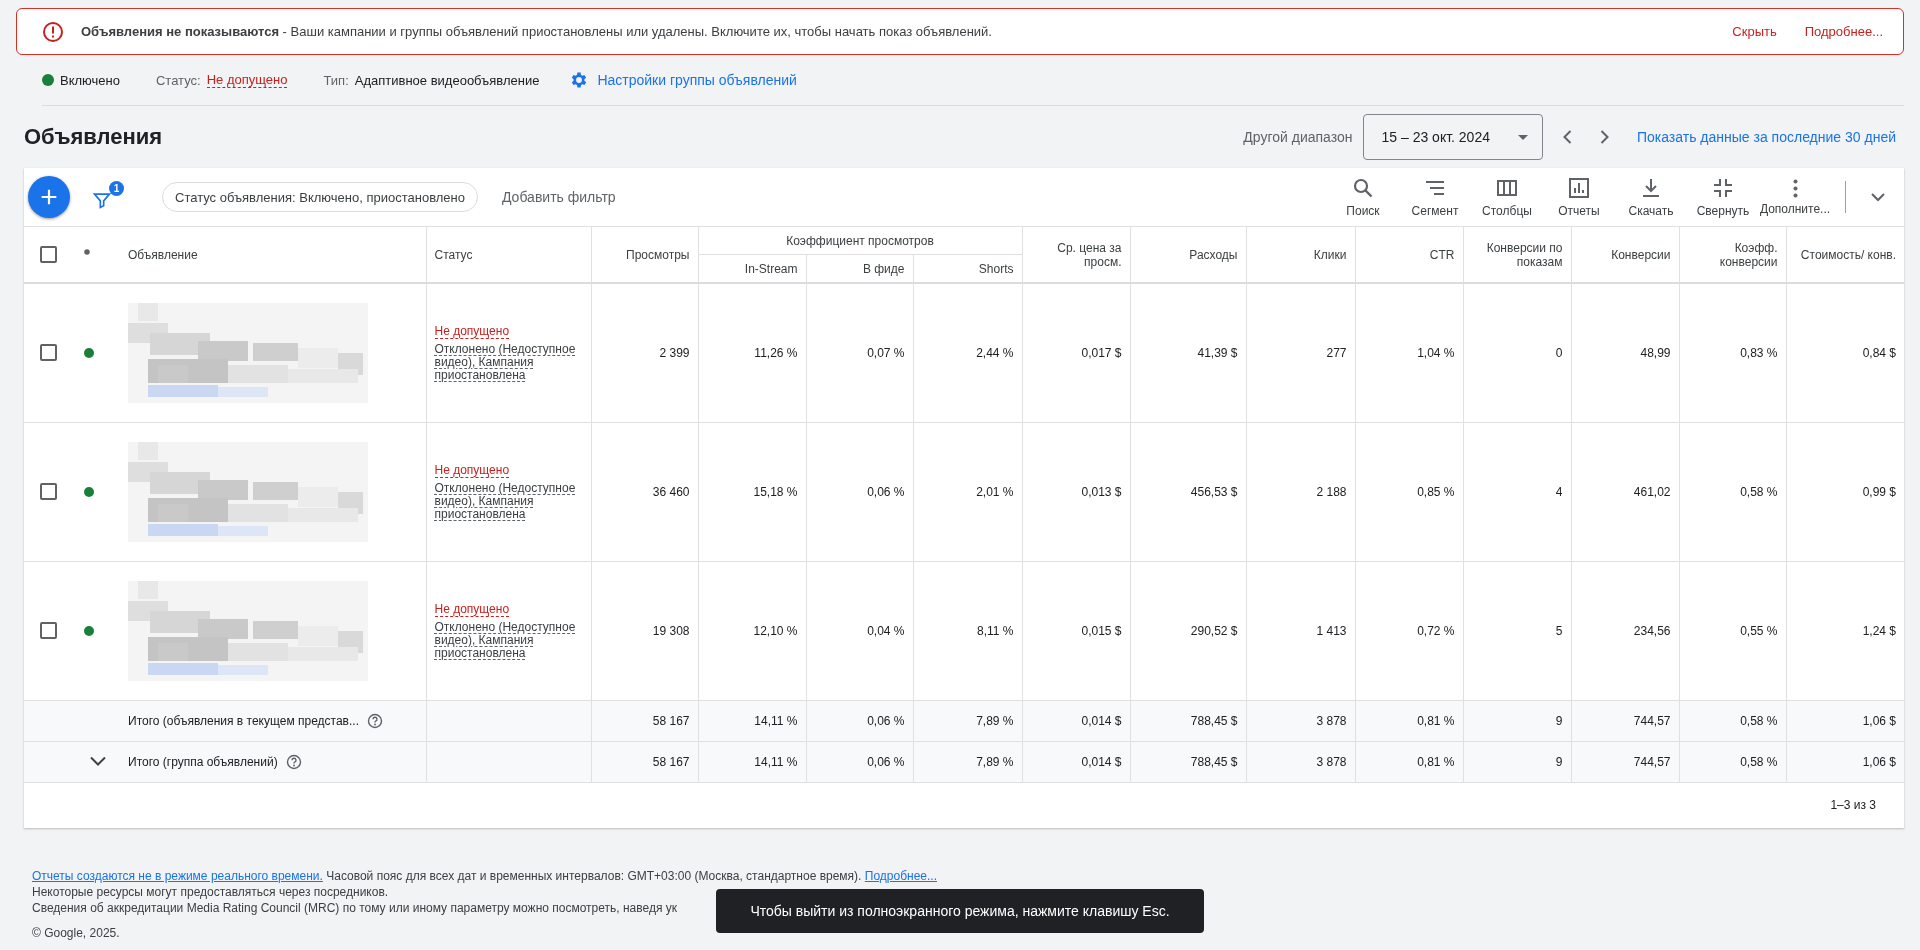  Describe the element at coordinates (1522, 137) in the screenshot. I see `caret-icon` at that location.